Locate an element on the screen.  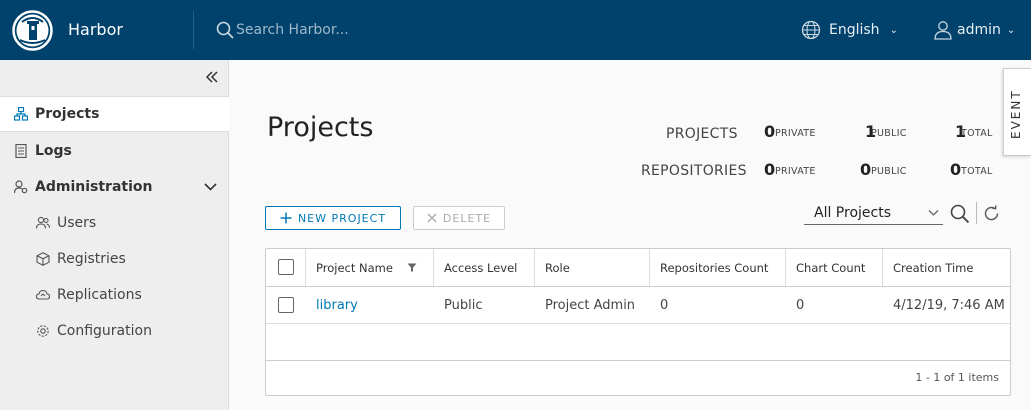
access-level-cell: Public is located at coordinates (463, 305).